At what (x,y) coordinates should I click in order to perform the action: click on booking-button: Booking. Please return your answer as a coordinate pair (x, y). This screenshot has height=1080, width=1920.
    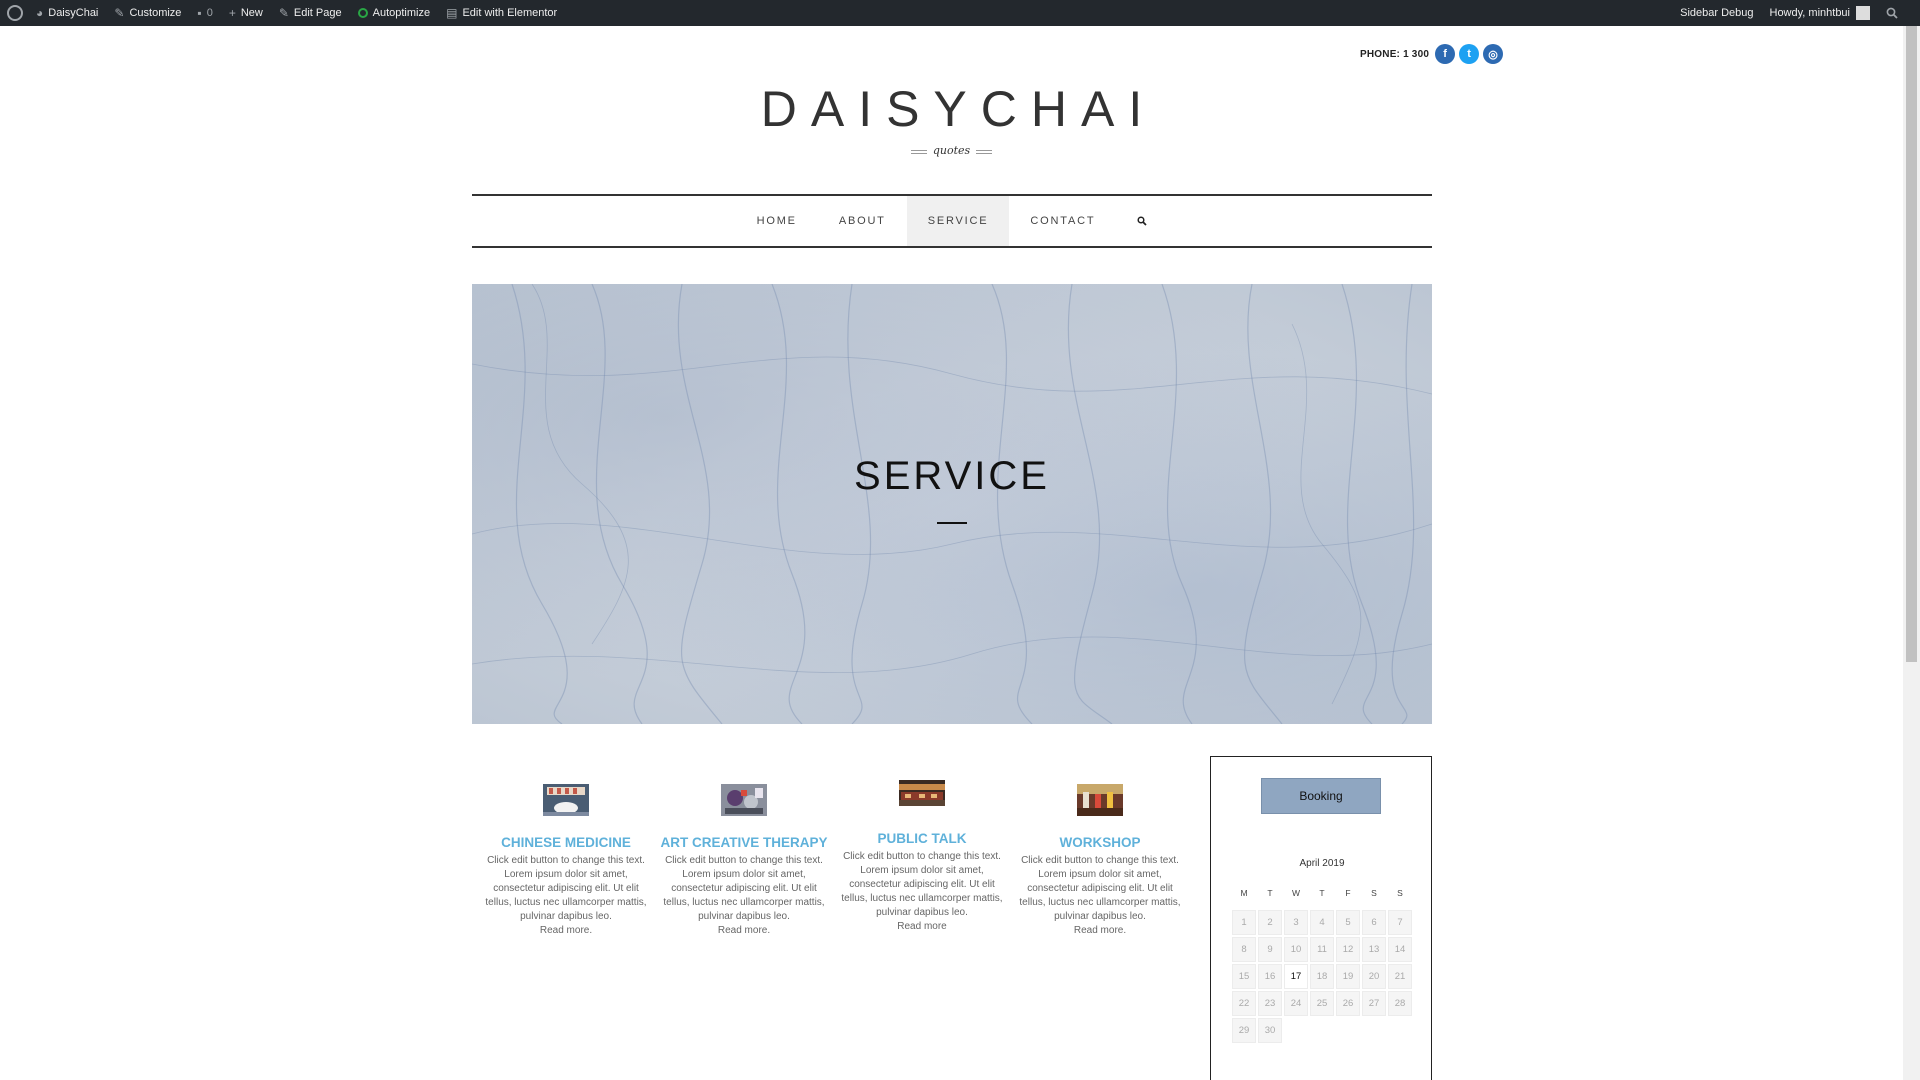
    Looking at the image, I should click on (1321, 796).